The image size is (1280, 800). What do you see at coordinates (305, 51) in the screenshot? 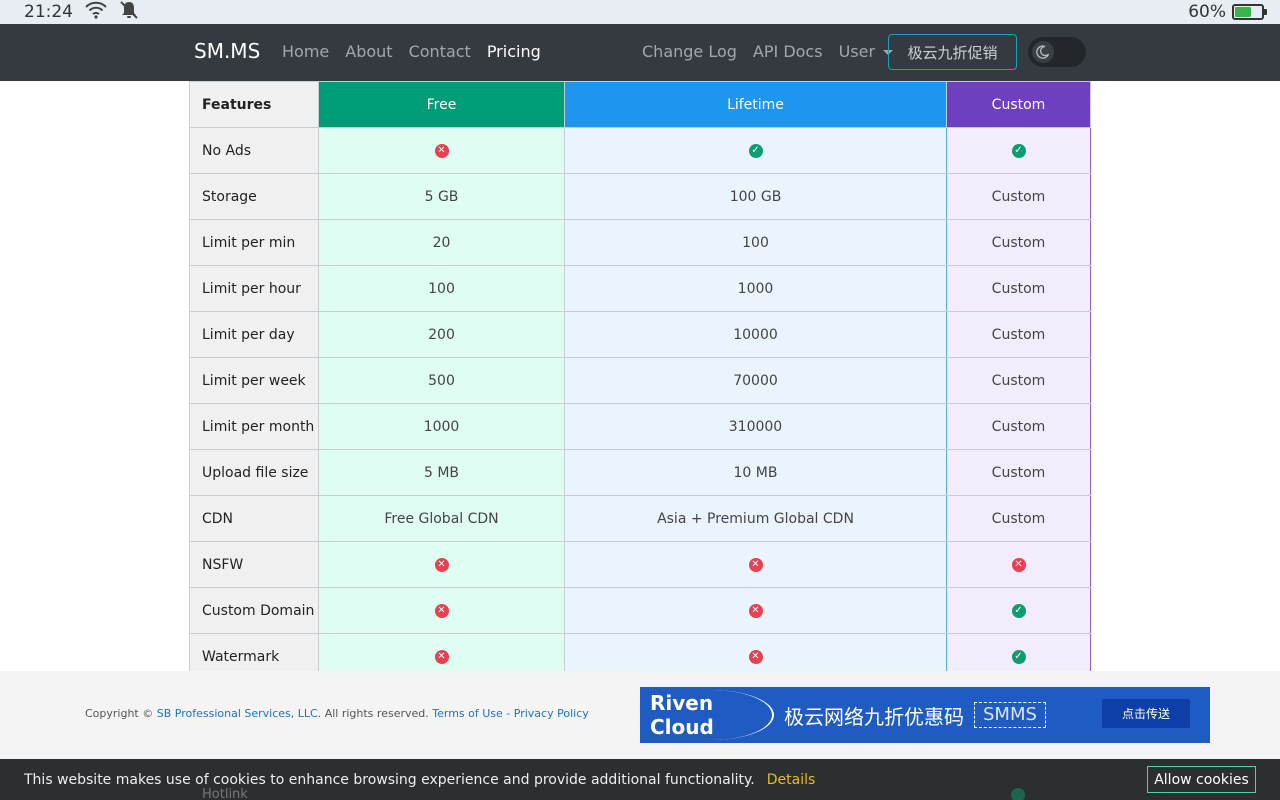
I see `nav-home: Home` at bounding box center [305, 51].